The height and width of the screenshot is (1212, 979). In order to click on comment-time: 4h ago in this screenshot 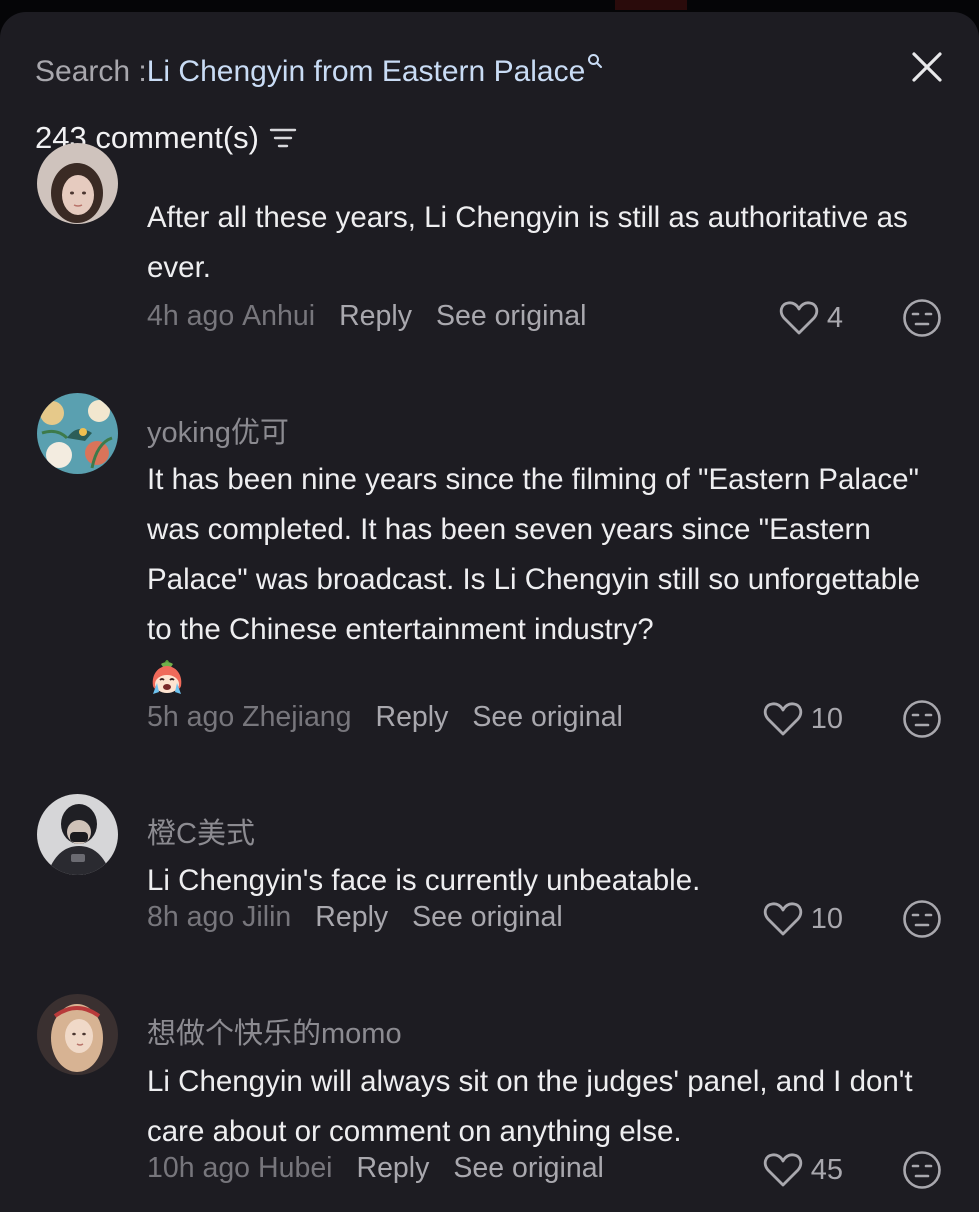, I will do `click(191, 315)`.